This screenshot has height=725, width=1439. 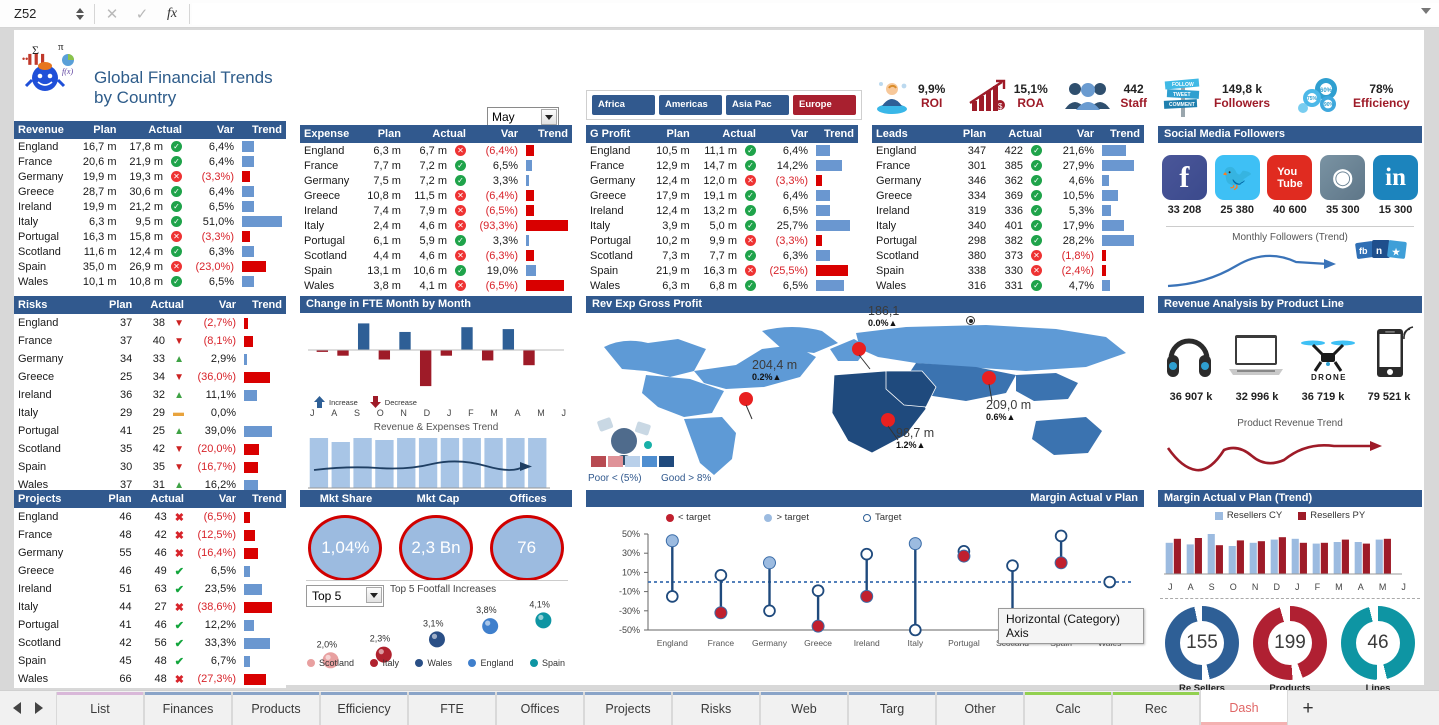 I want to click on svg-text: f(x), so click(x=67, y=71).